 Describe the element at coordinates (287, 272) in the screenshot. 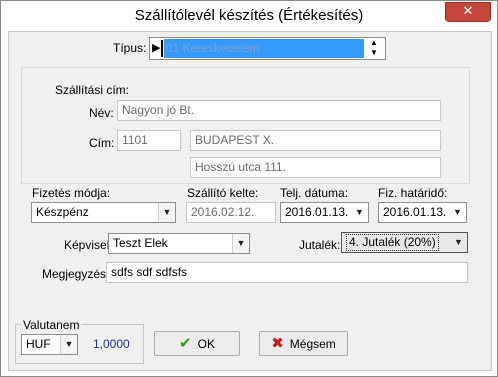

I see `note-field: sdfs sdf sdfsfs` at that location.